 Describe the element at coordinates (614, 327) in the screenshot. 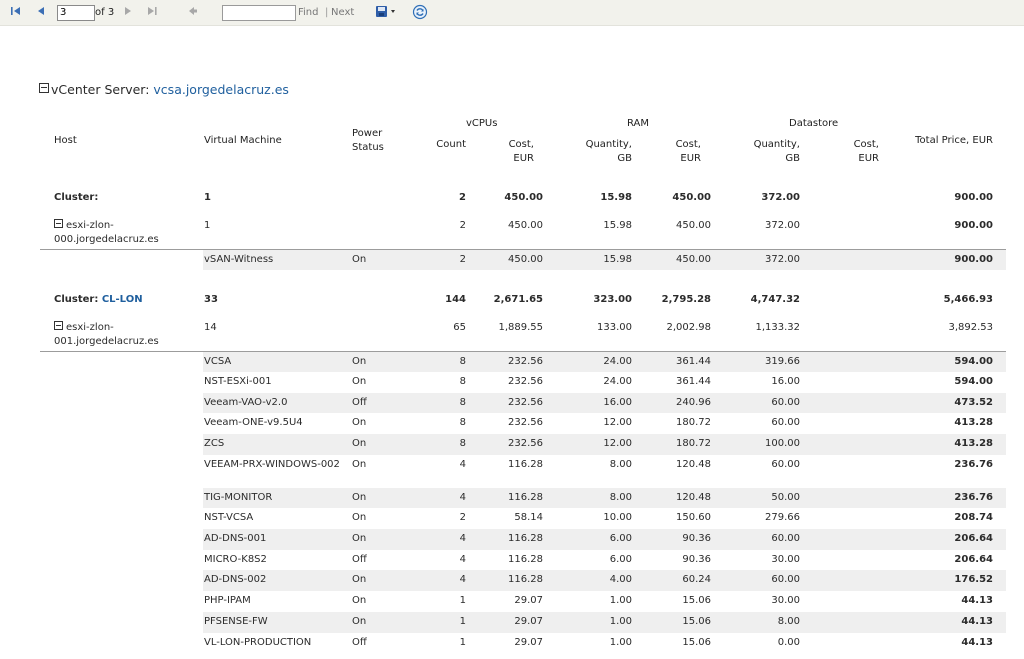

I see `host-ram-qty: 133.00` at that location.